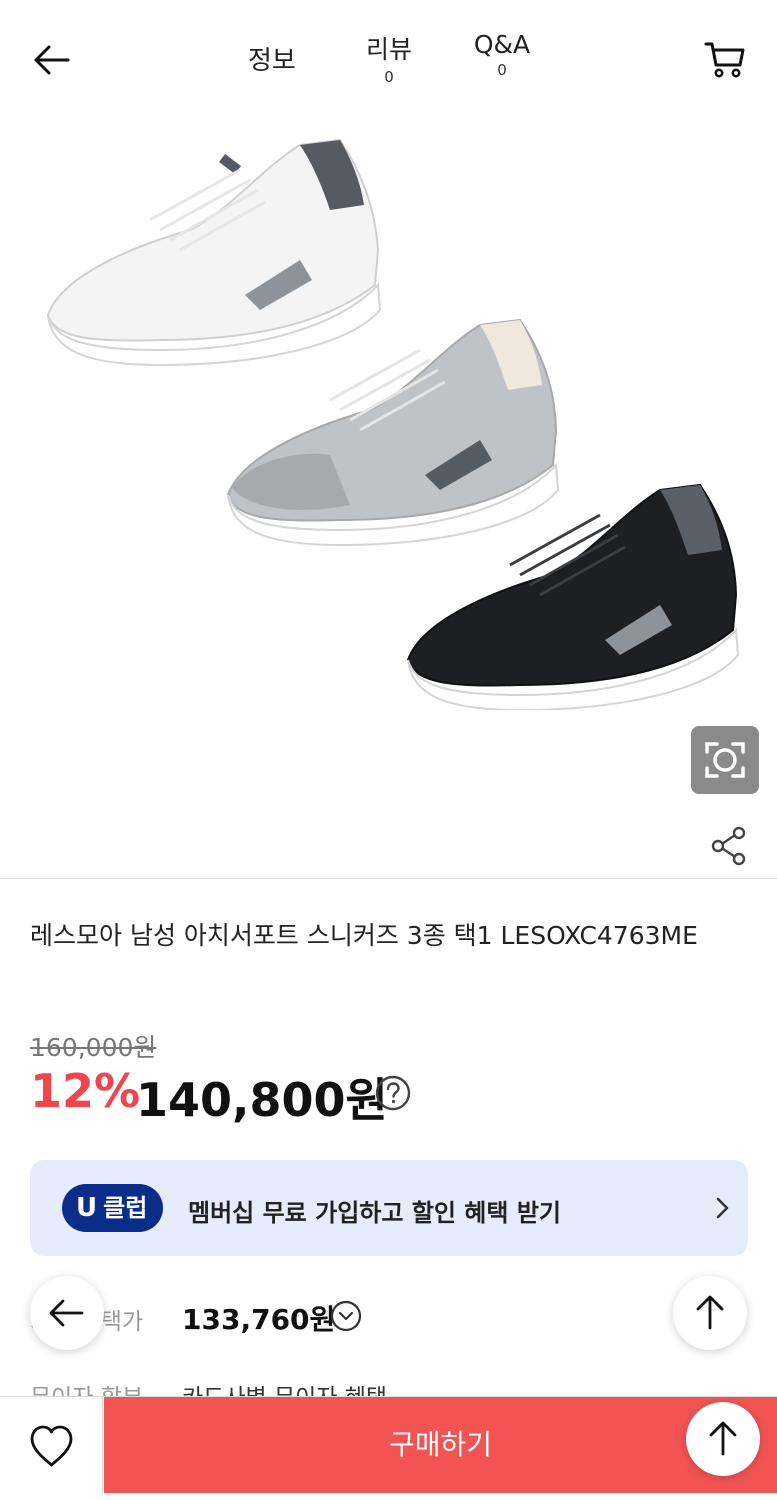 The height and width of the screenshot is (1500, 777). I want to click on card-benefit-dropdown, so click(346, 1316).